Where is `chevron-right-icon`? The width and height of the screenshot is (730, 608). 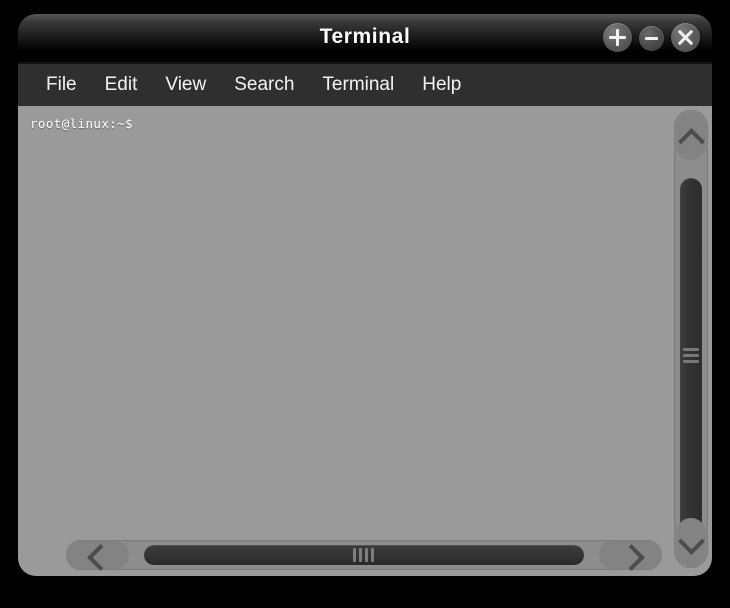
chevron-right-icon is located at coordinates (631, 557).